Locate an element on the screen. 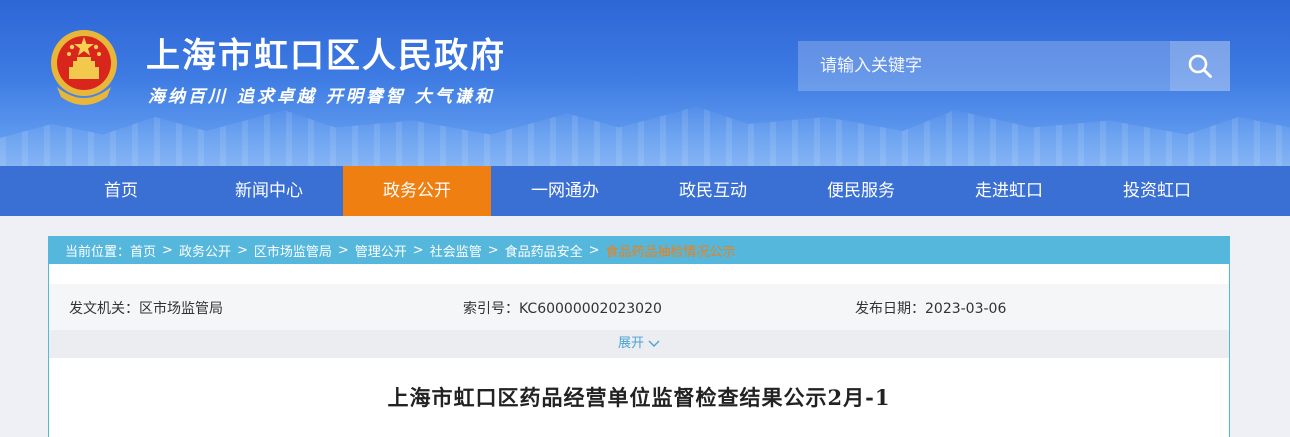 The width and height of the screenshot is (1290, 437). site-slogan: 海纳百川 追求卓越 开明睿智 大气谦和 is located at coordinates (321, 97).